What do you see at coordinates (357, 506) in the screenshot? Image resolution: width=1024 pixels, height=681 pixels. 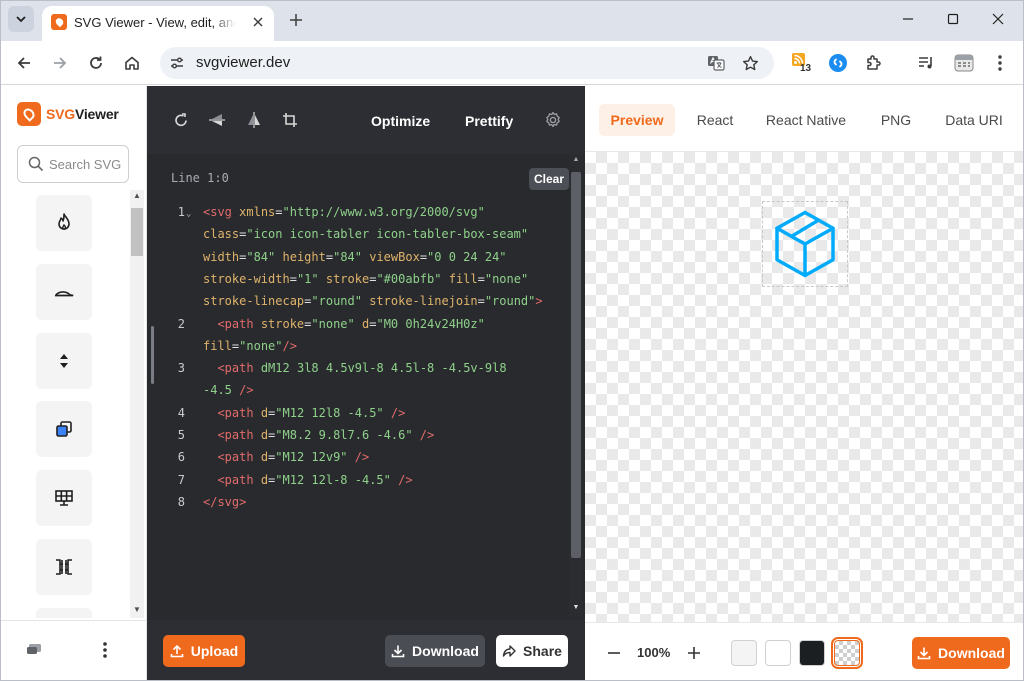 I see `code-line: 8 </svg>` at bounding box center [357, 506].